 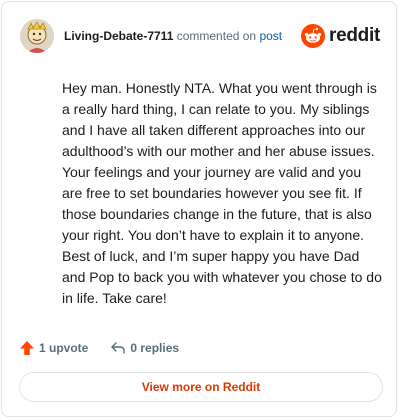 I want to click on comment-byline: Living-Debate-7711 commented on post, so click(x=173, y=36).